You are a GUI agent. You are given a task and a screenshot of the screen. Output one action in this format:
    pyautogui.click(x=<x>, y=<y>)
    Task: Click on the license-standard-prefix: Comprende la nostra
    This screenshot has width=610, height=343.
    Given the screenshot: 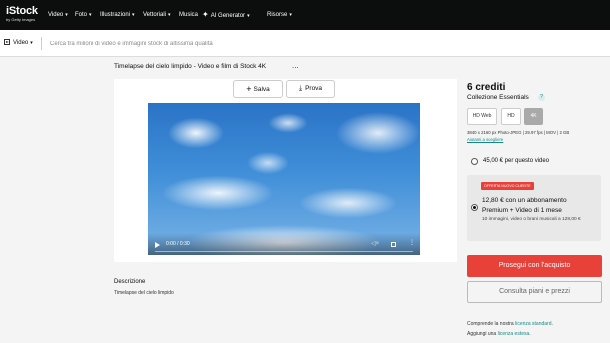 What is the action you would take?
    pyautogui.click(x=490, y=324)
    